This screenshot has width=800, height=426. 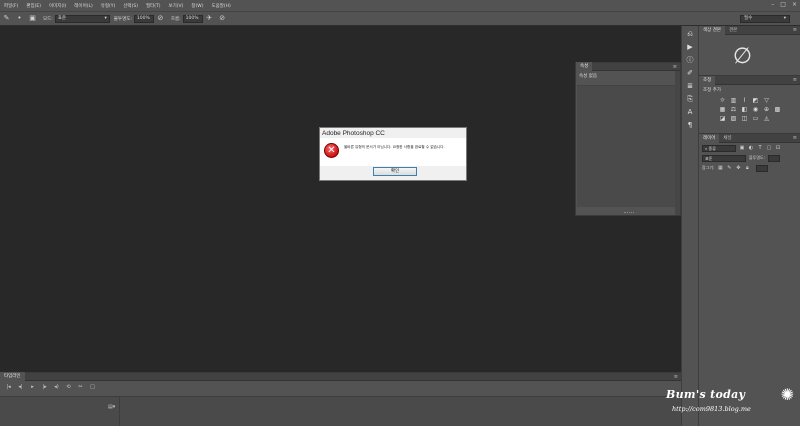 I want to click on type-icon: A, so click(x=690, y=112).